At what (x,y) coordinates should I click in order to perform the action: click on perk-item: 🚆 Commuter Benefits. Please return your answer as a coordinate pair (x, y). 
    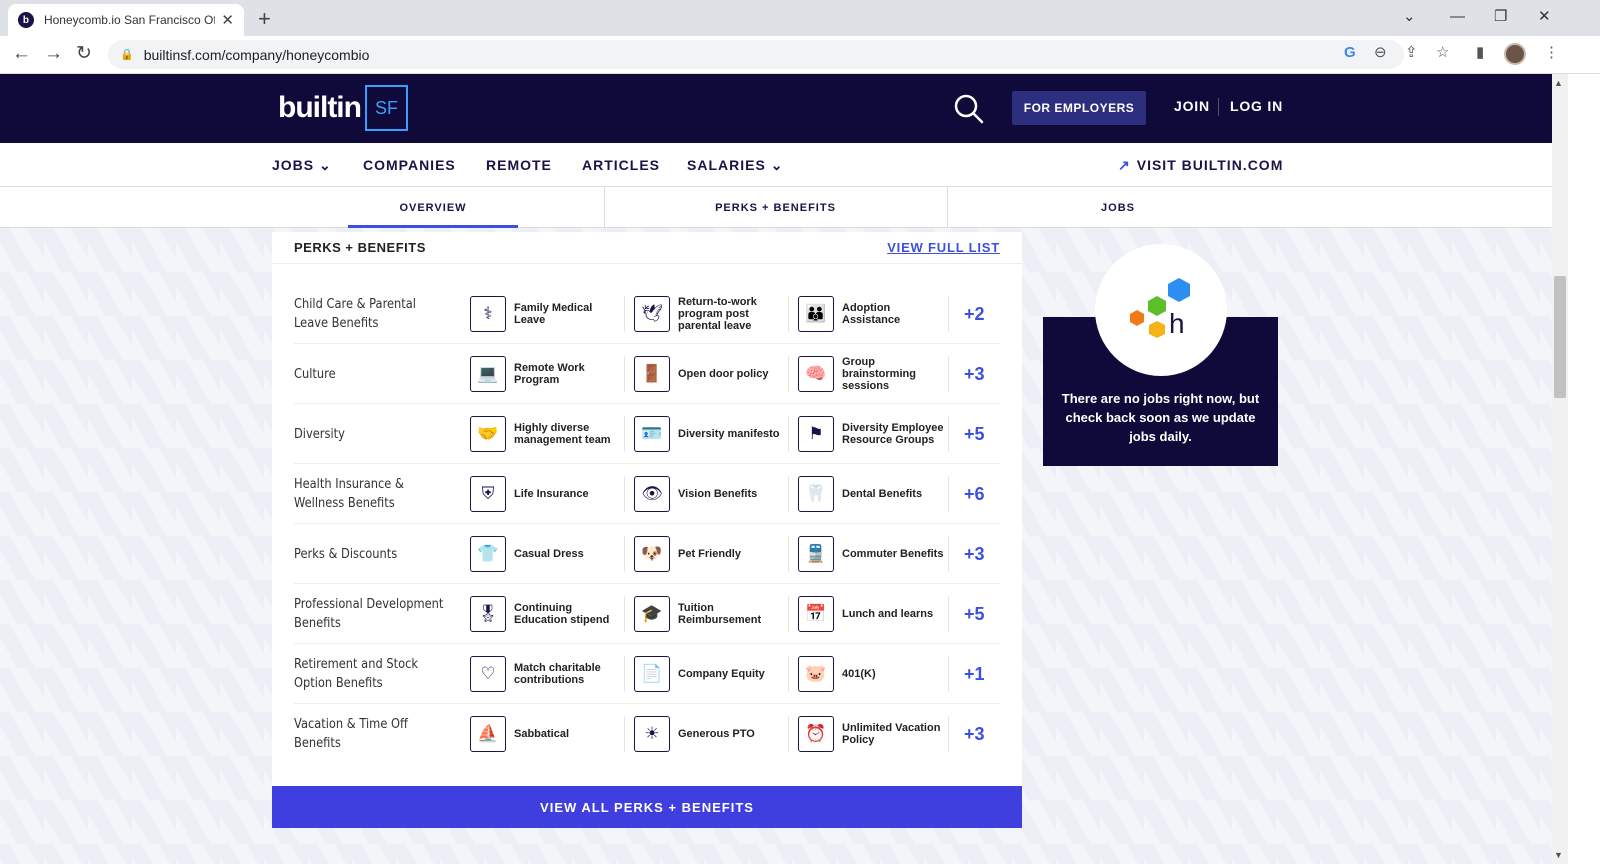
    Looking at the image, I should click on (874, 554).